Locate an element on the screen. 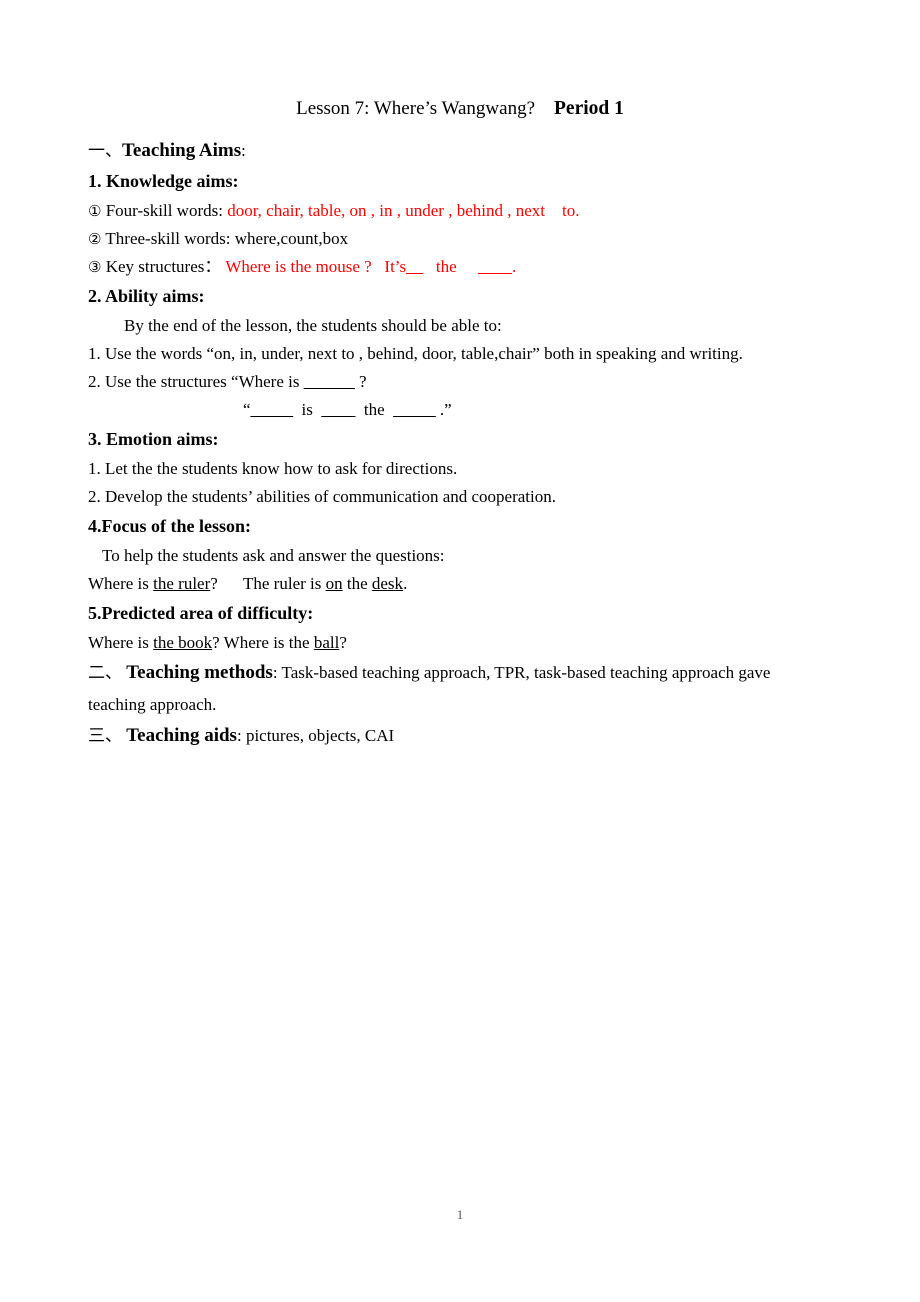 The image size is (920, 1302). page-number: 1 is located at coordinates (460, 1214).